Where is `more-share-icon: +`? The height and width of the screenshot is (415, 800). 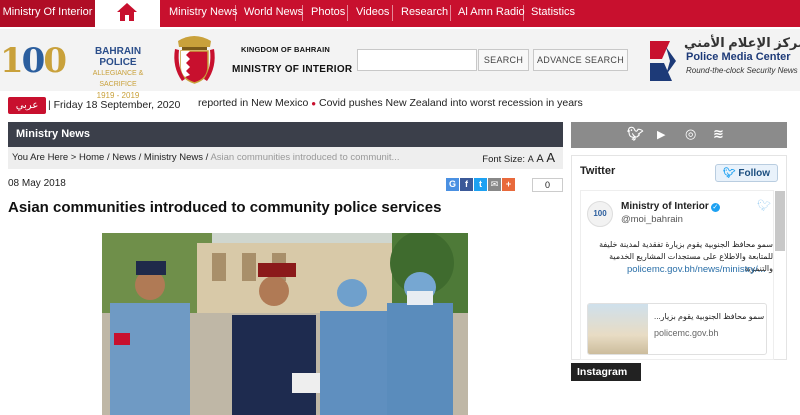
more-share-icon: + is located at coordinates (508, 184).